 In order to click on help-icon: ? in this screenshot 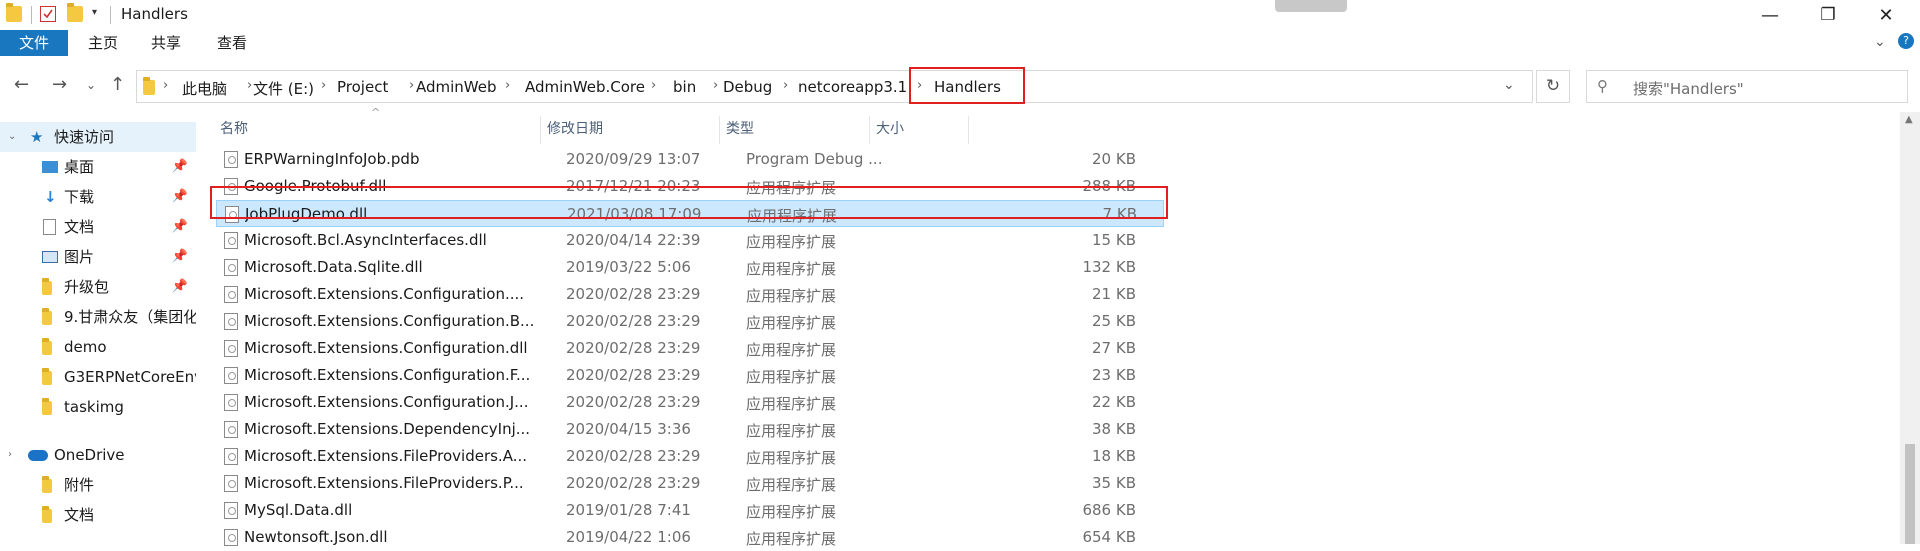, I will do `click(1906, 41)`.